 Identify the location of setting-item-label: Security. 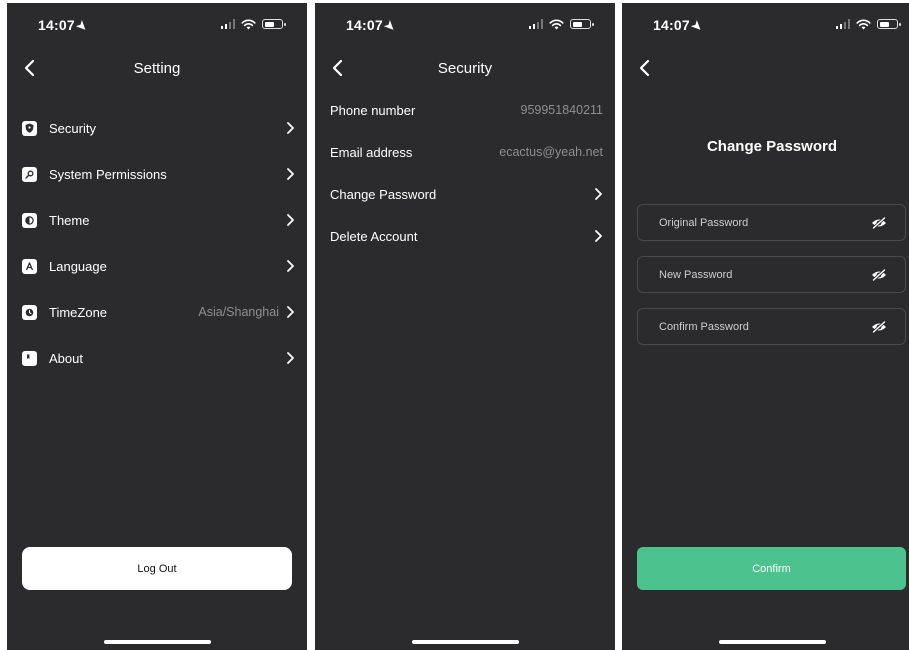
(72, 128).